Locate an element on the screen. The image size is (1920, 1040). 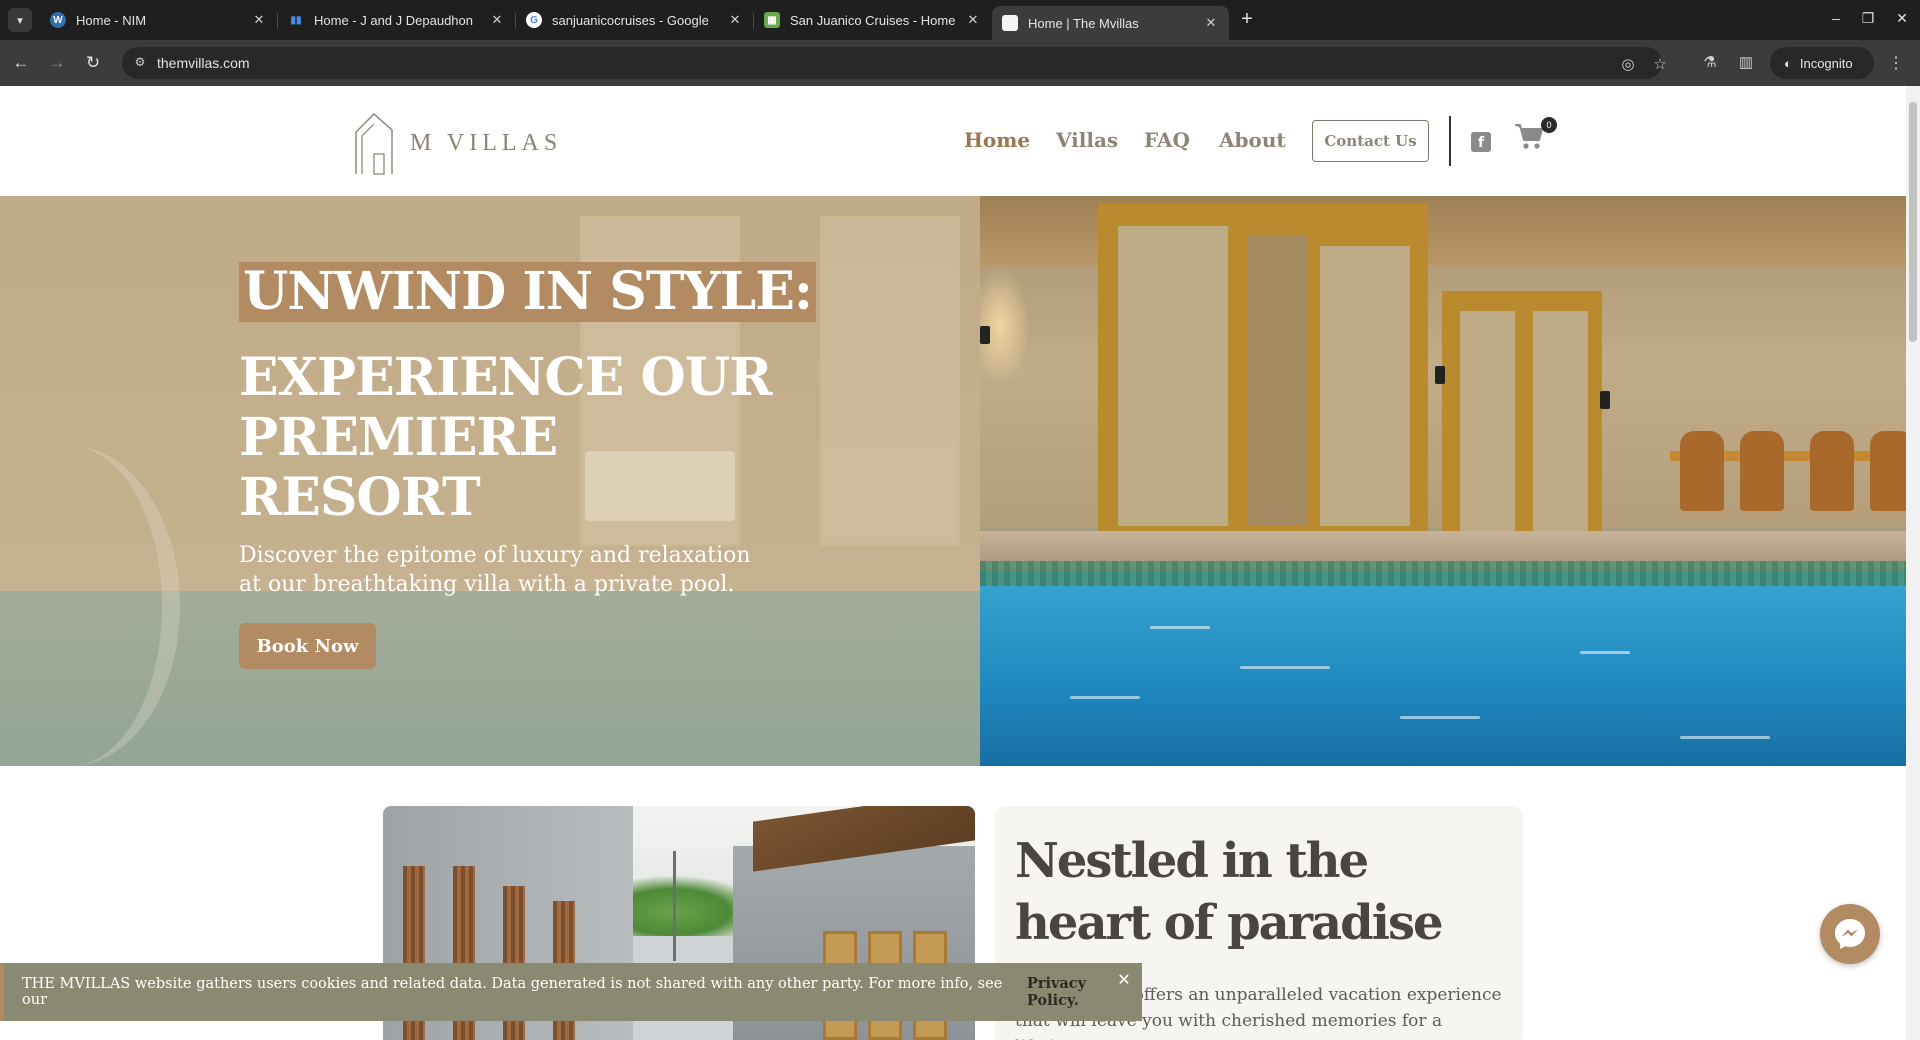
nav-faq: FAQ is located at coordinates (1167, 140).